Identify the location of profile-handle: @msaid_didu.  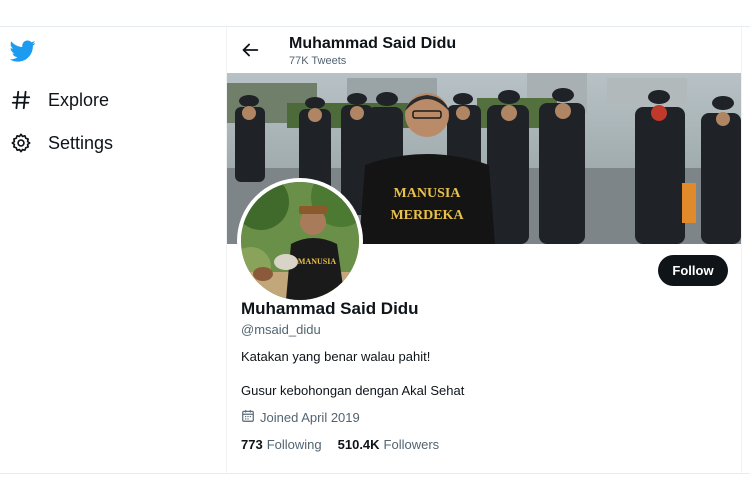
(281, 329).